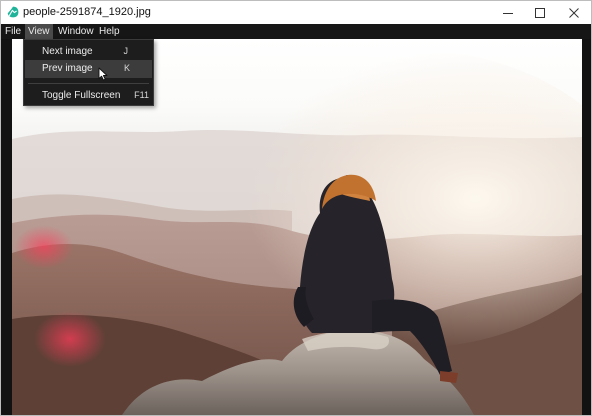 The height and width of the screenshot is (416, 592). What do you see at coordinates (67, 51) in the screenshot?
I see `menu-item-label: Next image` at bounding box center [67, 51].